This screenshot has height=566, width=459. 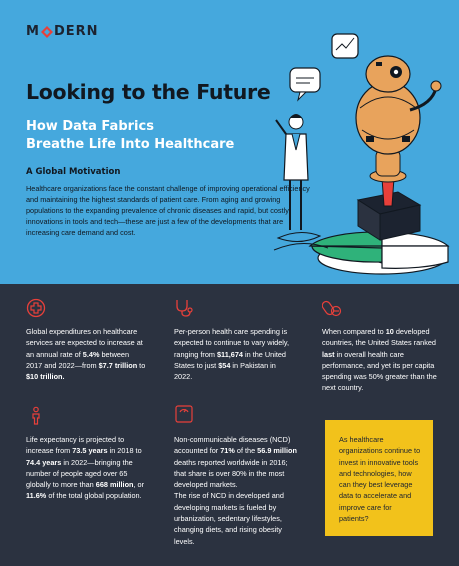 I want to click on logo-o-icon, so click(x=46, y=31).